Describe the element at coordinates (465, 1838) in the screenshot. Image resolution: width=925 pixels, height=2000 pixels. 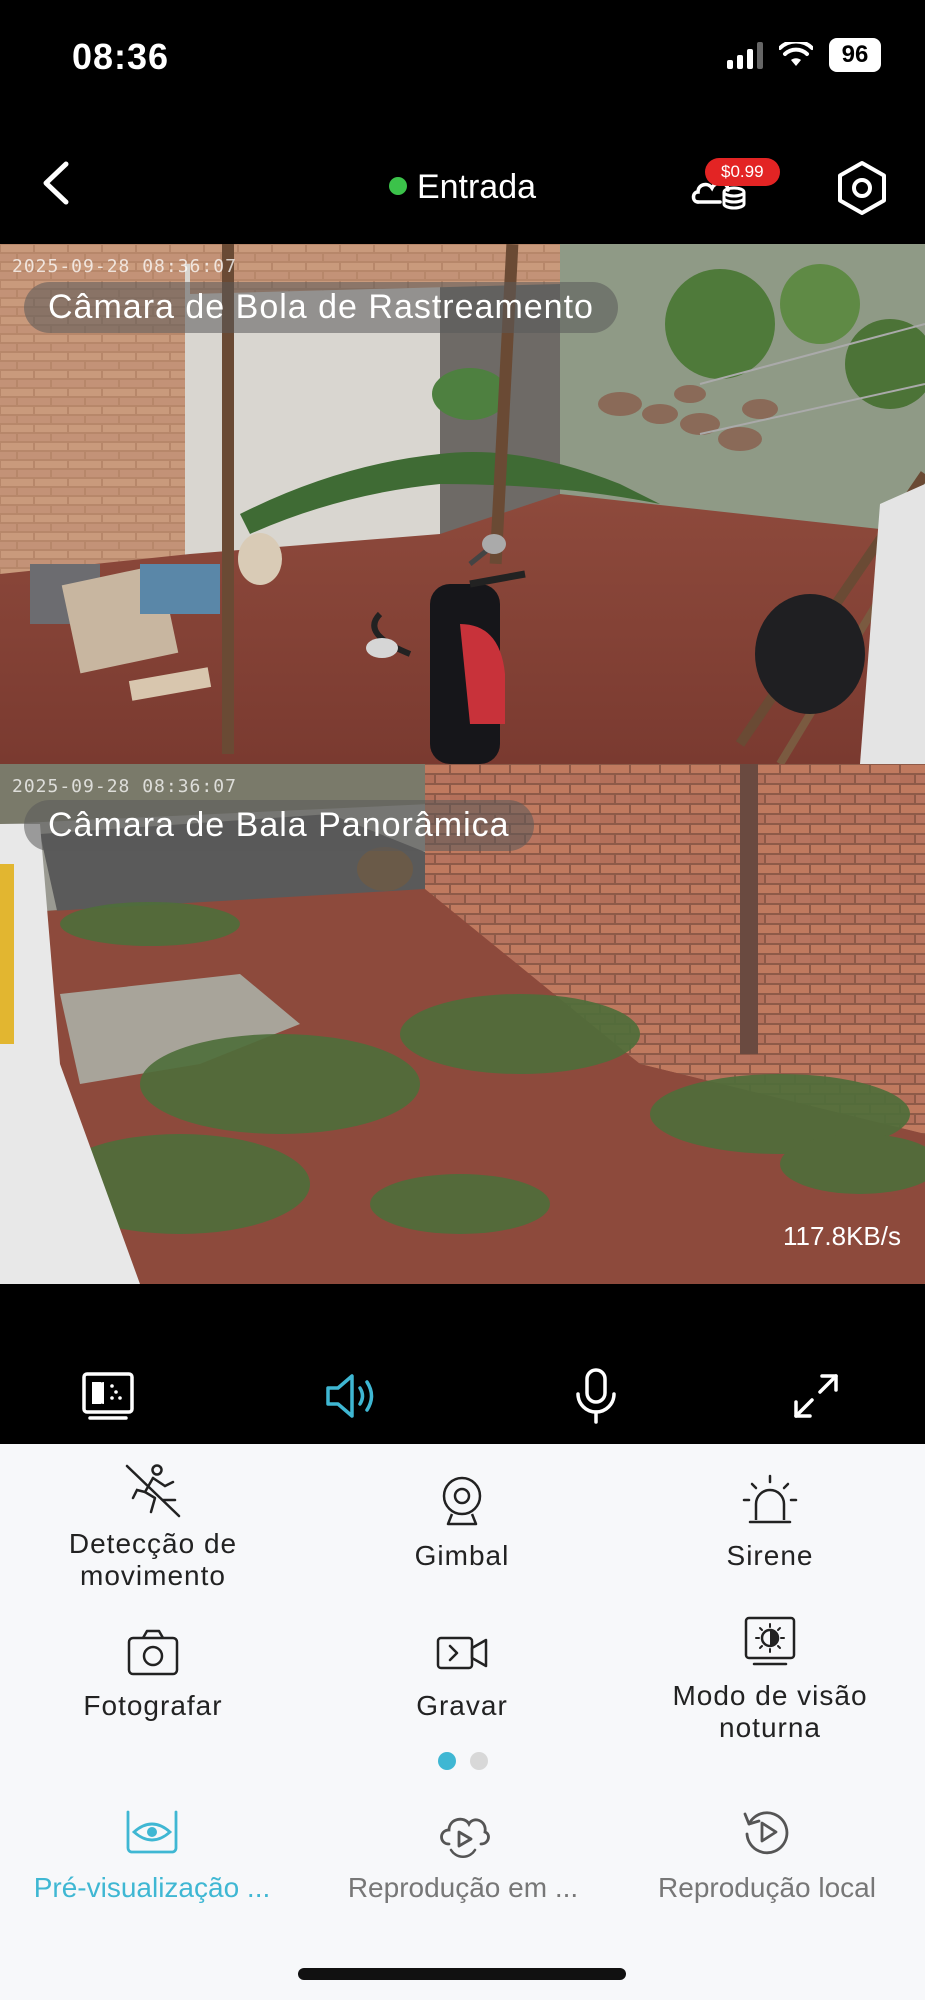
I see `cloud-playback-icon` at that location.